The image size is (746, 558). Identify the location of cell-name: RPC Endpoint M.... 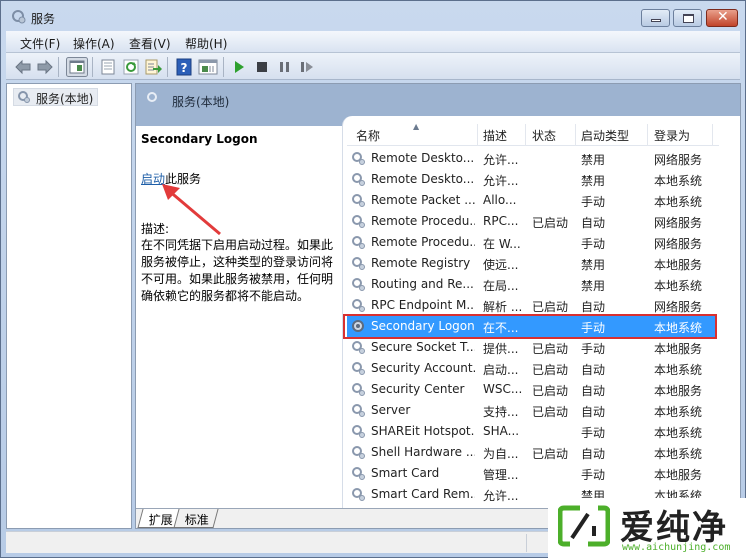
(423, 305).